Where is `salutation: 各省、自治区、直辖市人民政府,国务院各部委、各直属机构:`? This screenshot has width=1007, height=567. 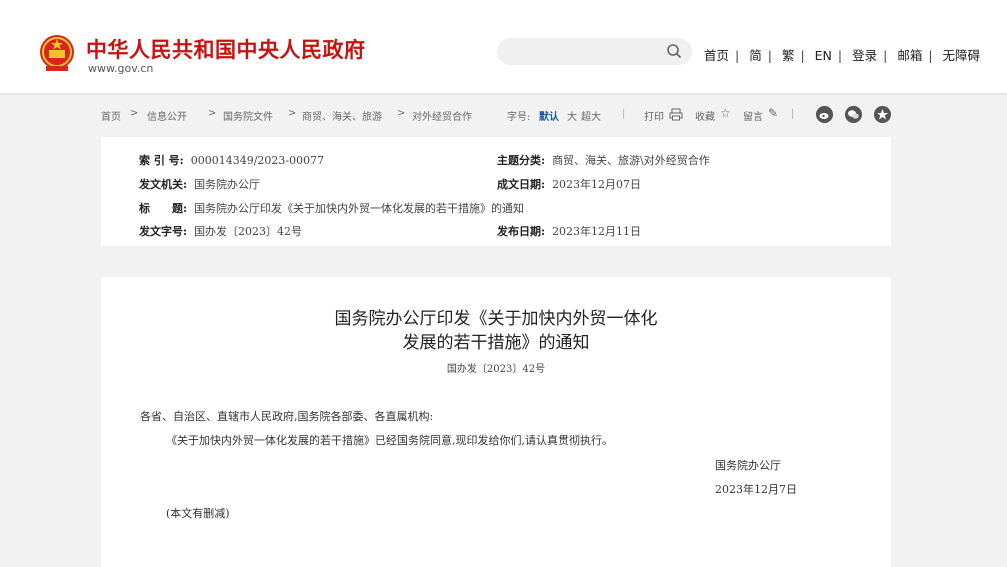
salutation: 各省、自治区、直辖市人民政府,国务院各部委、各直属机构: is located at coordinates (287, 416).